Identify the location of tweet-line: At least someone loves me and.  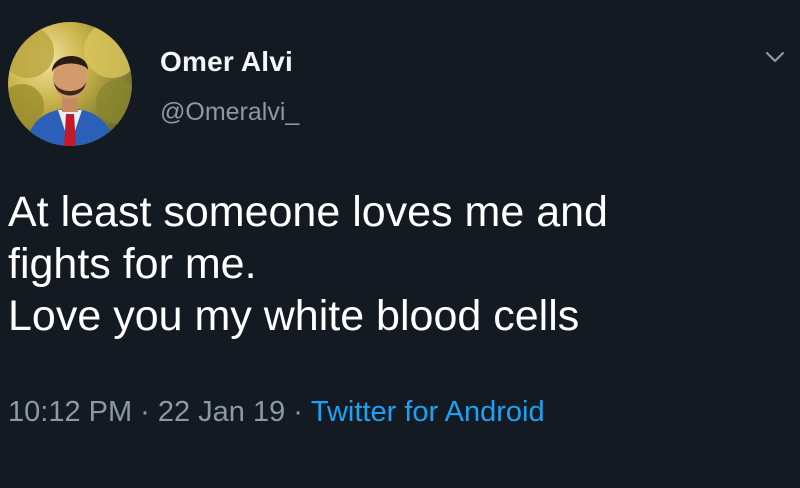
(308, 212).